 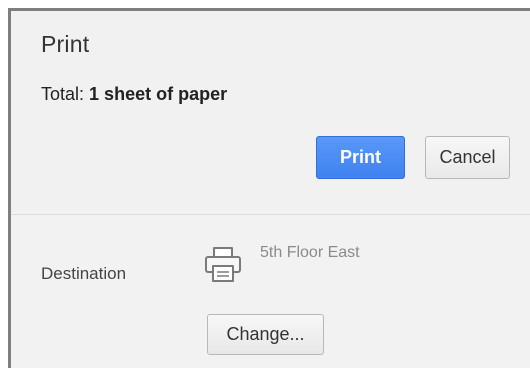 I want to click on total-label: Total:, so click(x=63, y=94).